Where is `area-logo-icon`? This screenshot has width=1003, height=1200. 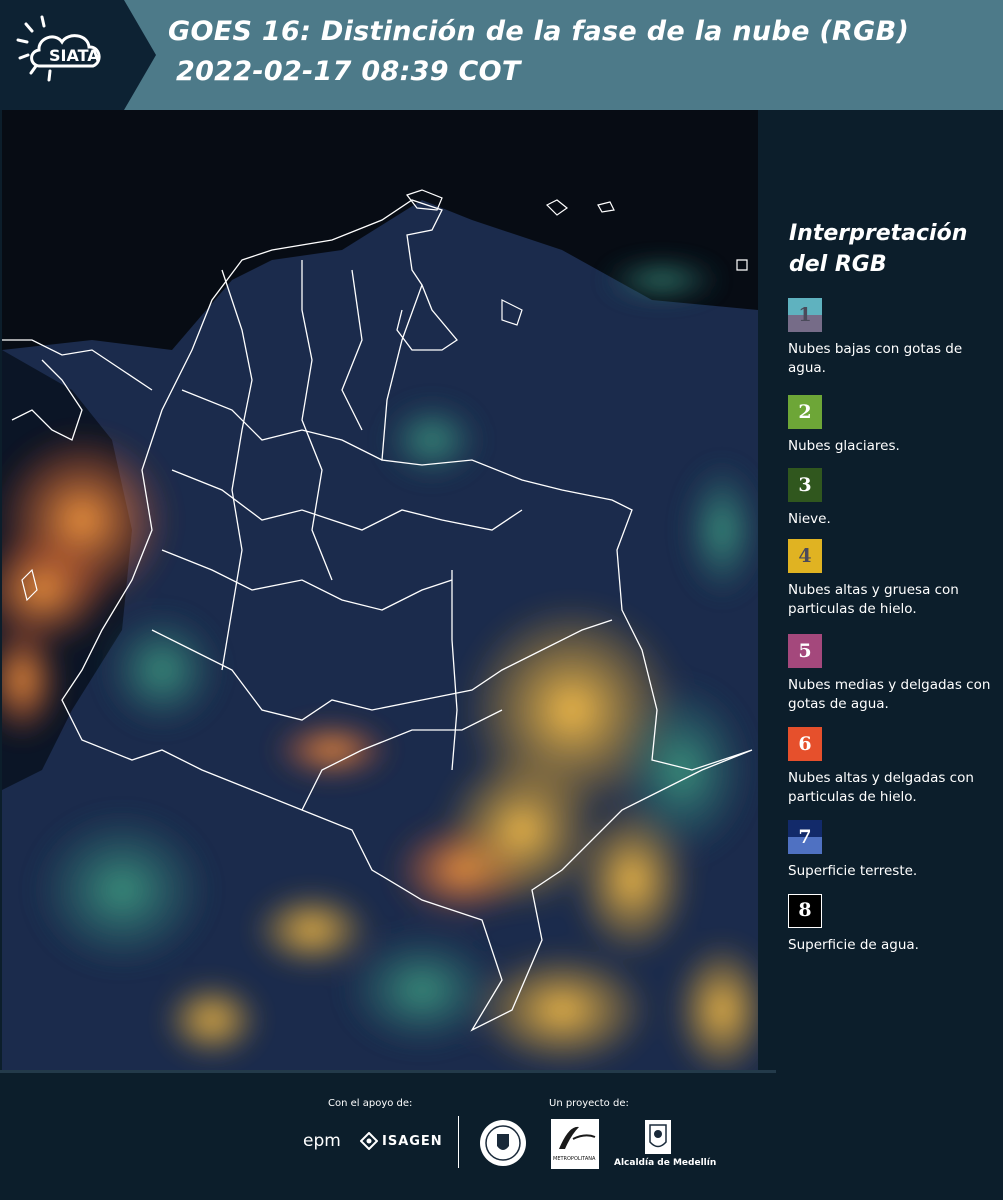
area-logo-icon is located at coordinates (577, 1137).